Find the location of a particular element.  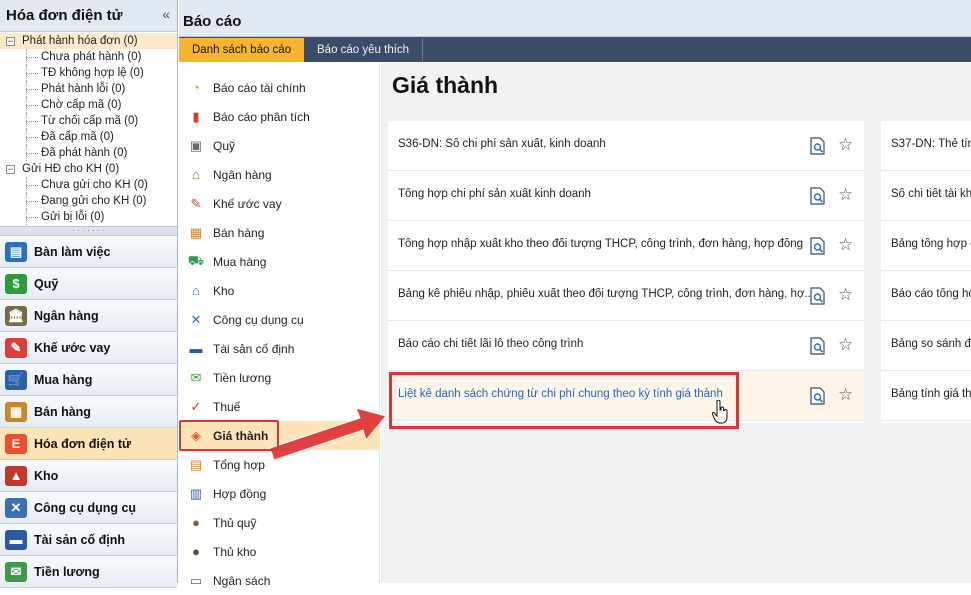

report-row: Bảng tổng hợp c is located at coordinates (926, 246).